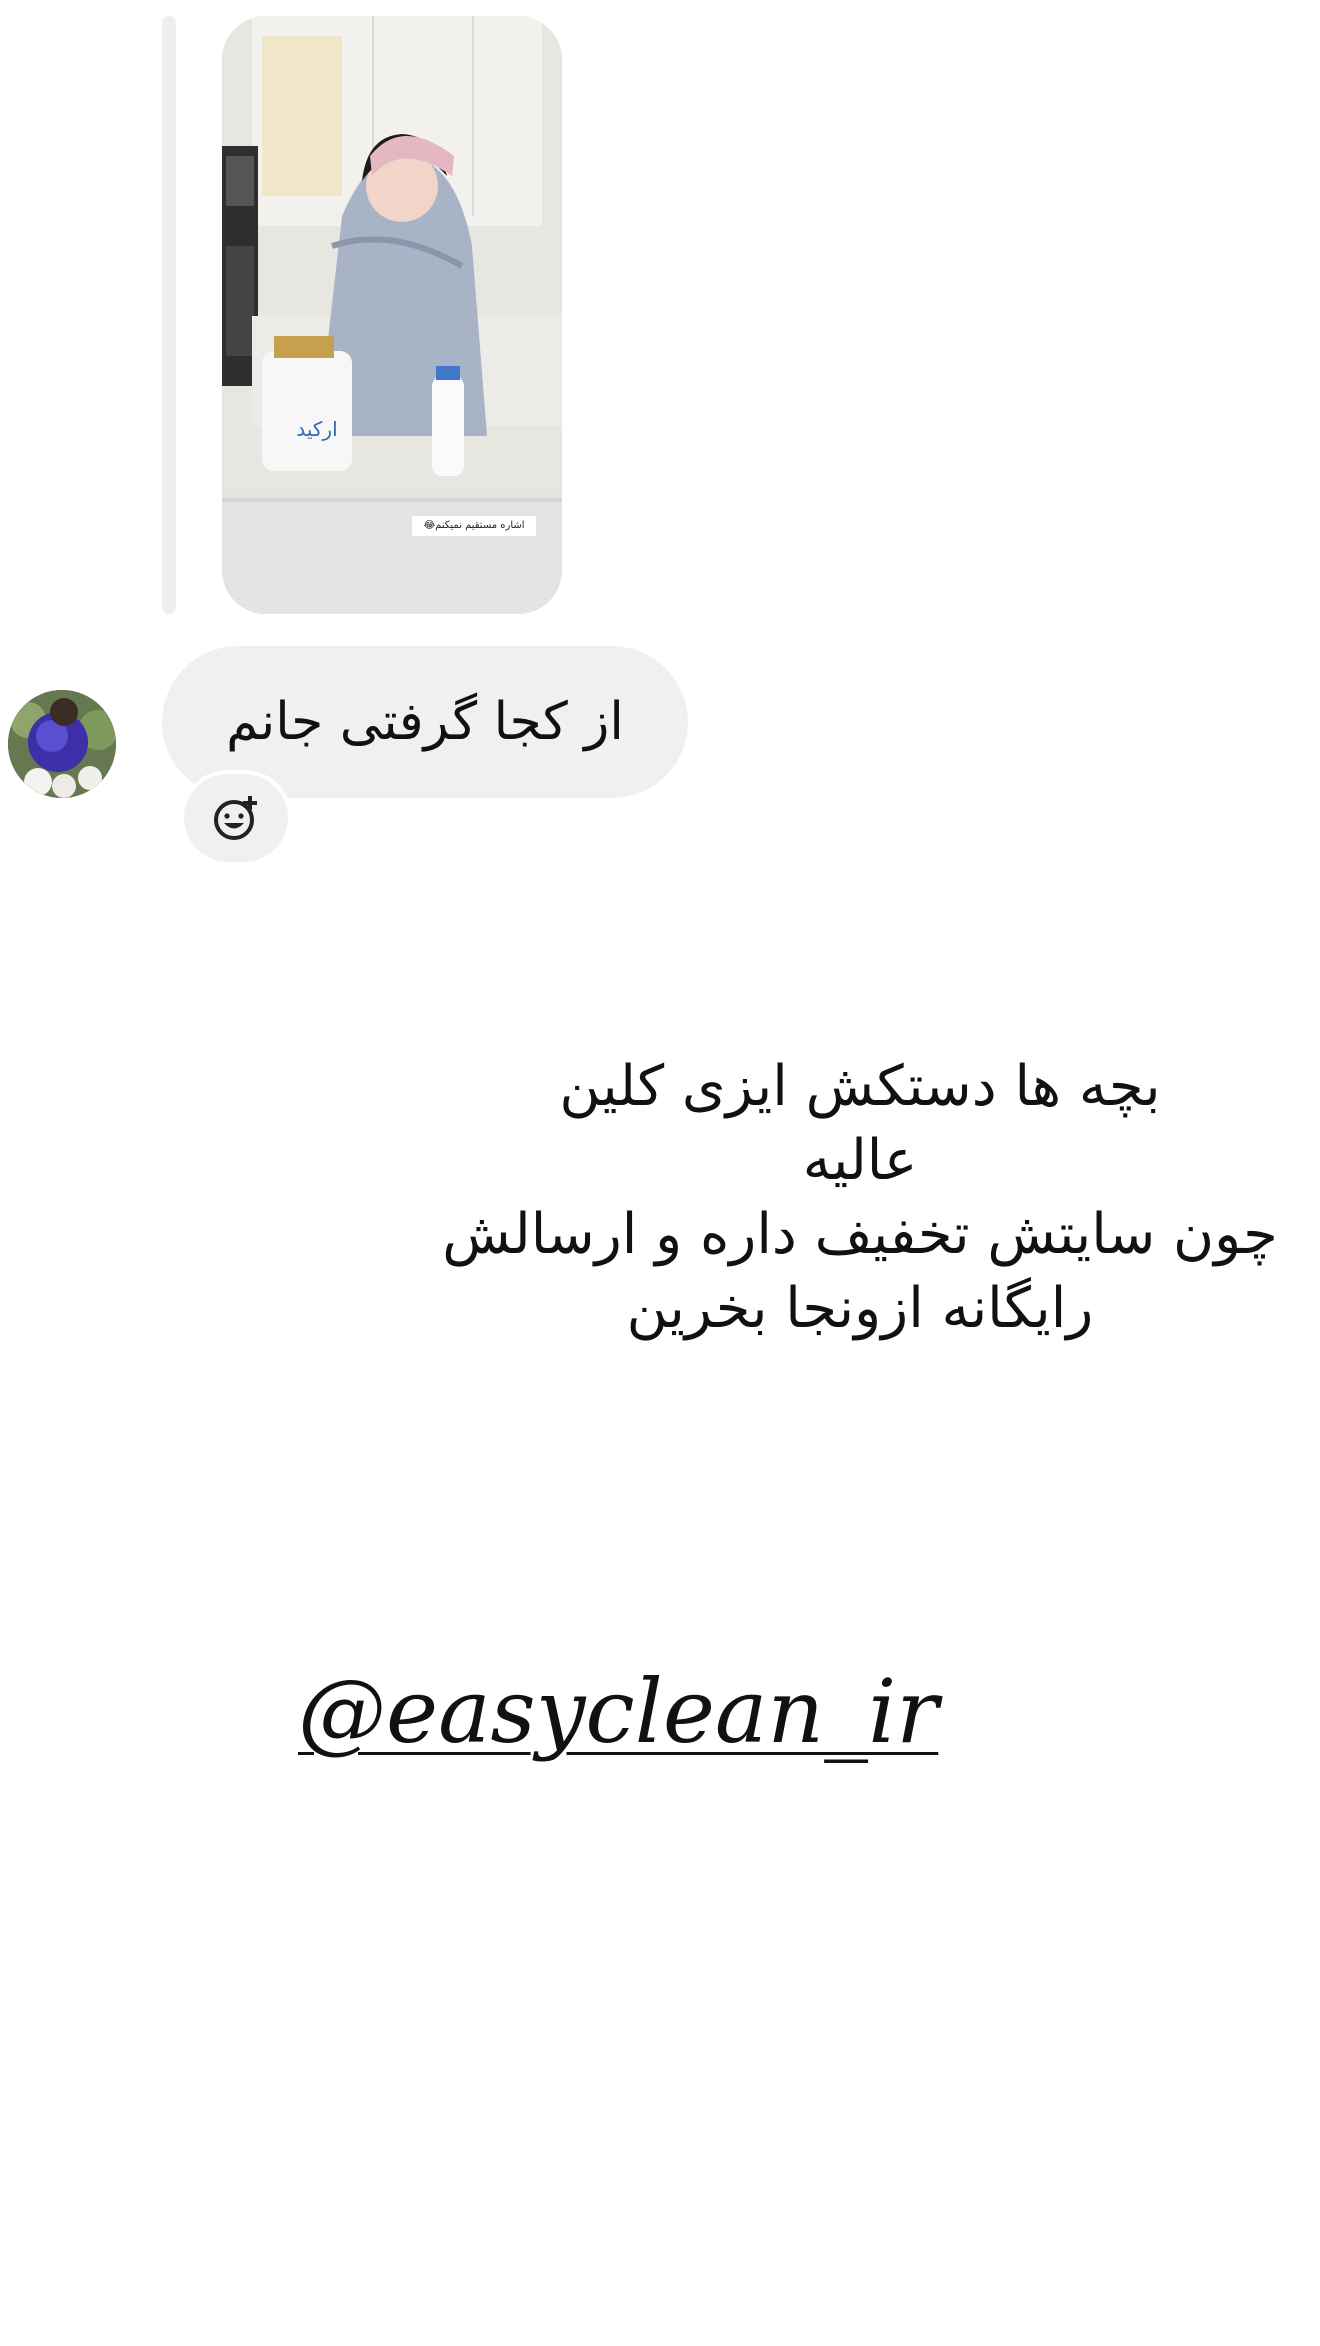 Image resolution: width=1320 pixels, height=2346 pixels. What do you see at coordinates (860, 1234) in the screenshot?
I see `story-text-line-3: چون سایتش تخفیف داره و ارسالش` at bounding box center [860, 1234].